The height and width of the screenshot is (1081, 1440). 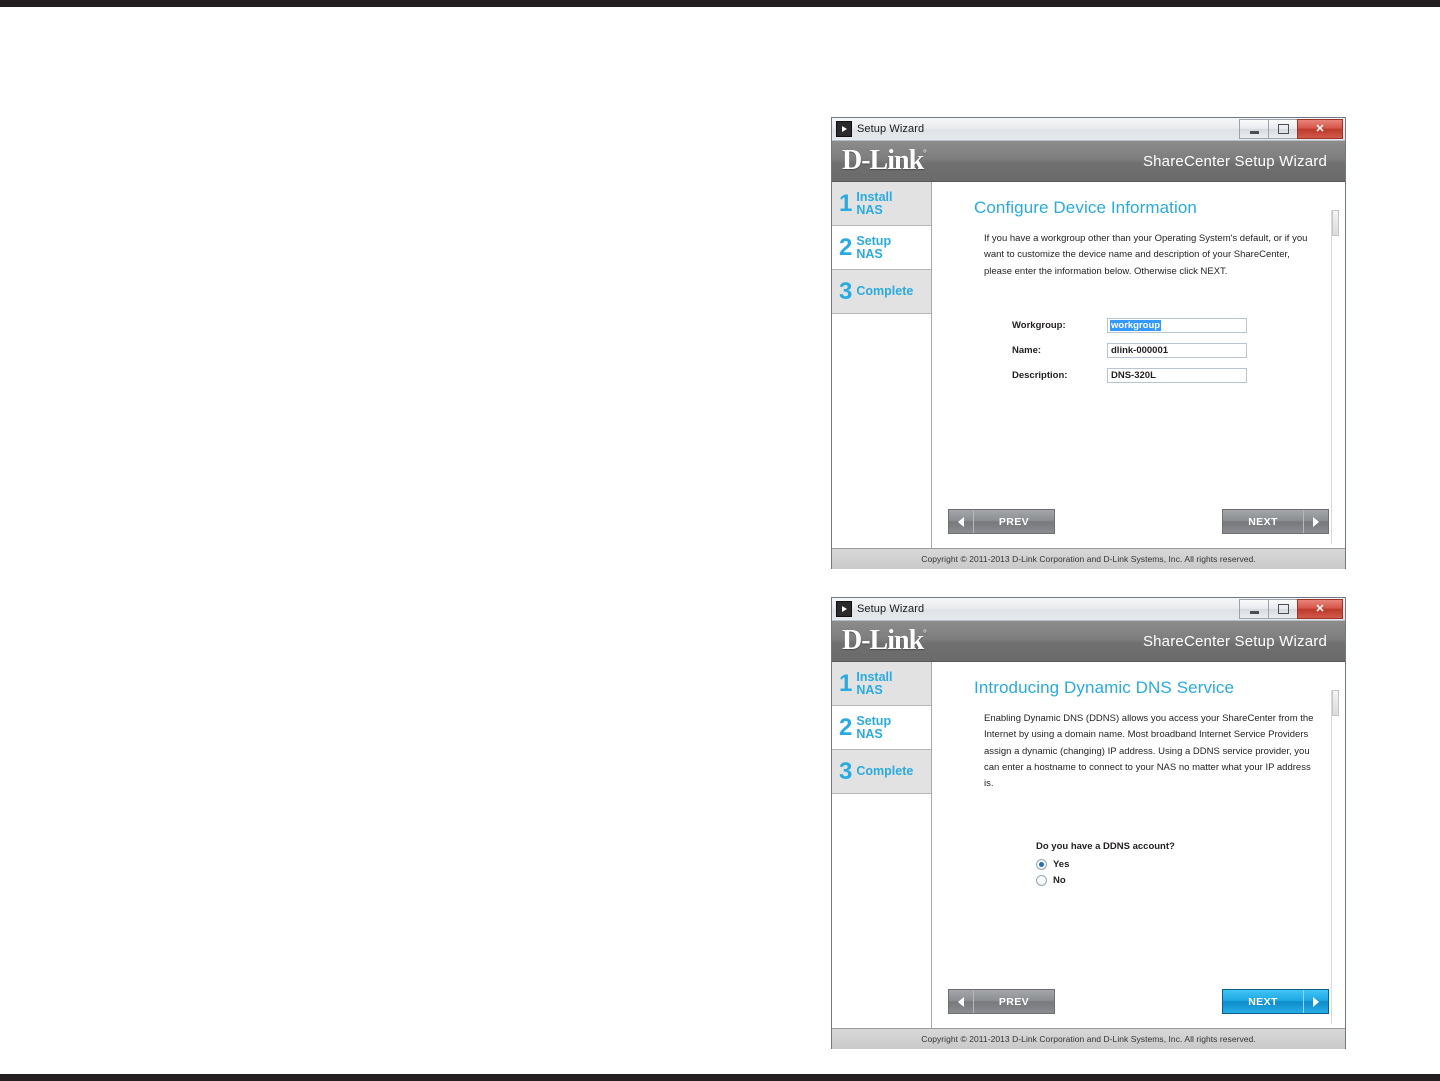 What do you see at coordinates (1040, 375) in the screenshot?
I see `description-label: Description:` at bounding box center [1040, 375].